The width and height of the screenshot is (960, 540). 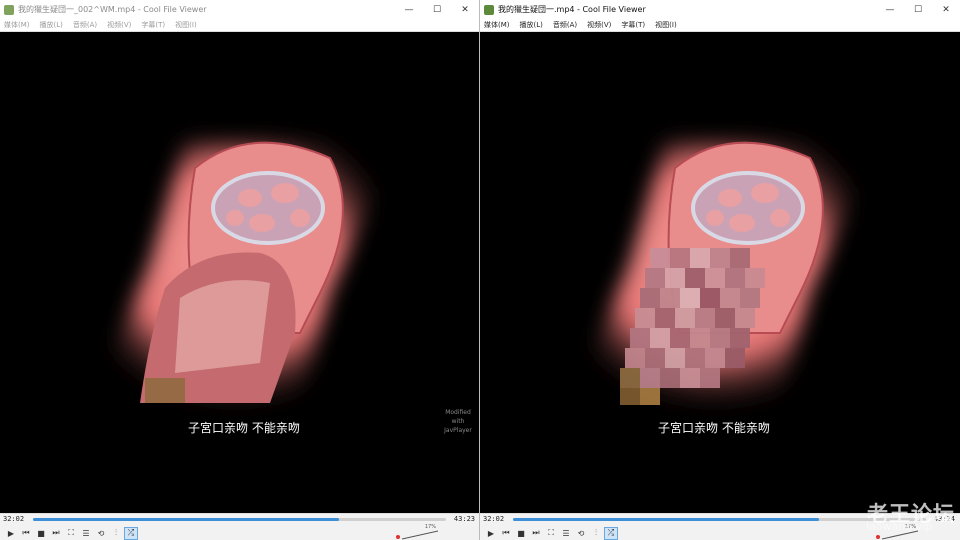 I want to click on control-bar: 32:02 43:23 ▶ ⏮ ■ ⏭ ⛶ ☰ ⟲ ⫶ ⤮ 17%, so click(x=239, y=526).